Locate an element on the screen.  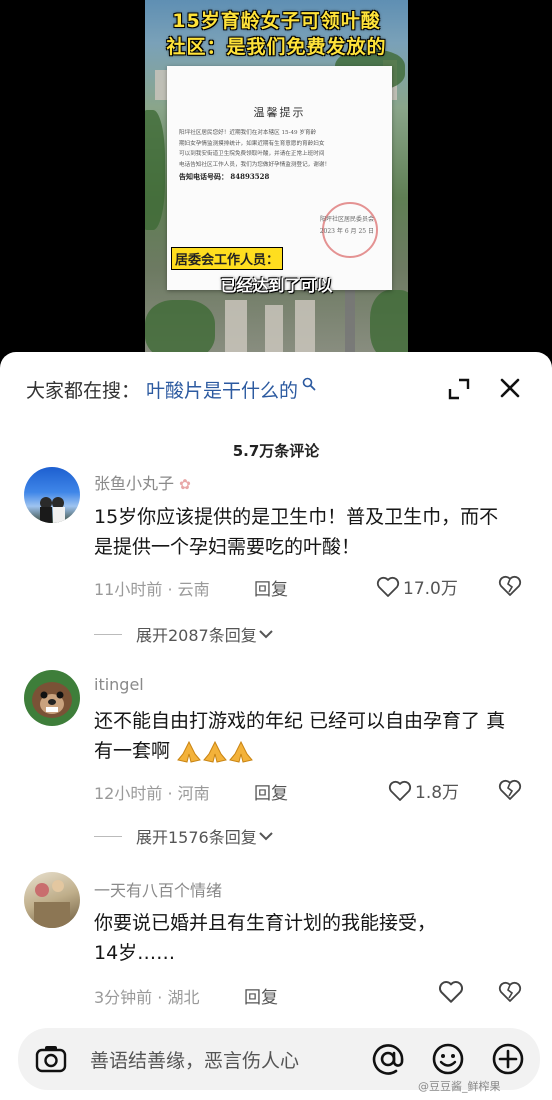
comment-time-location: 11小时前 · 云南 is located at coordinates (152, 589).